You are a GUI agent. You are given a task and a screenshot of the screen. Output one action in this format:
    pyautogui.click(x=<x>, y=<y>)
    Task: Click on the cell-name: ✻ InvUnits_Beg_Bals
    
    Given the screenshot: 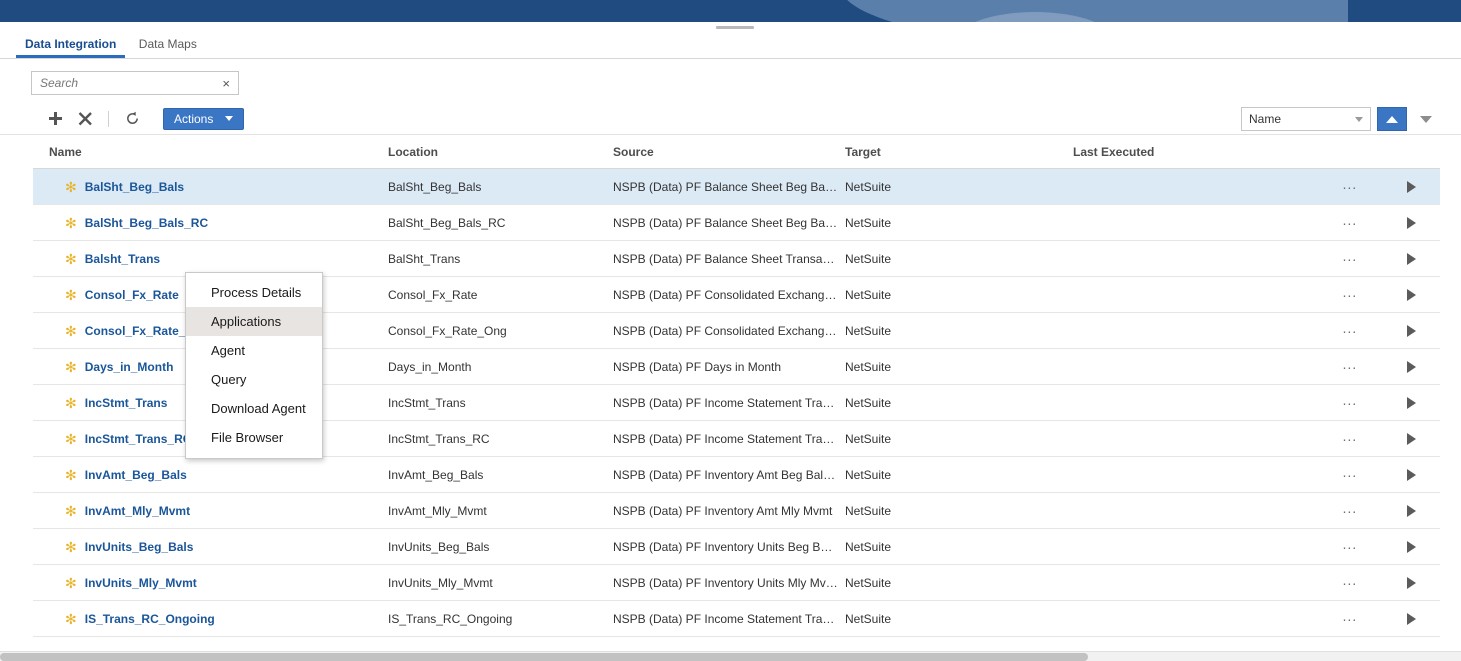 What is the action you would take?
    pyautogui.click(x=210, y=546)
    